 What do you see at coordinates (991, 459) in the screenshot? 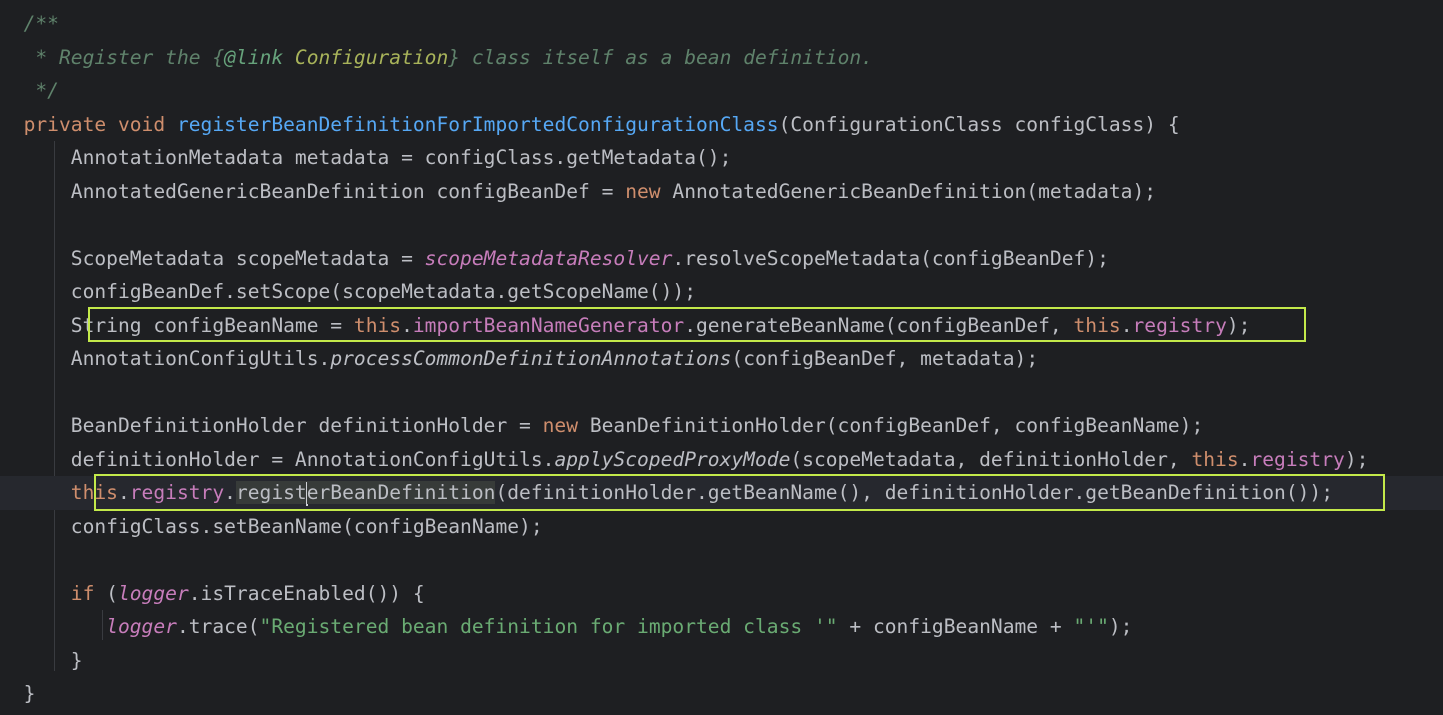
I see `code-token: (scopeMetadata, definitionHolder,` at bounding box center [991, 459].